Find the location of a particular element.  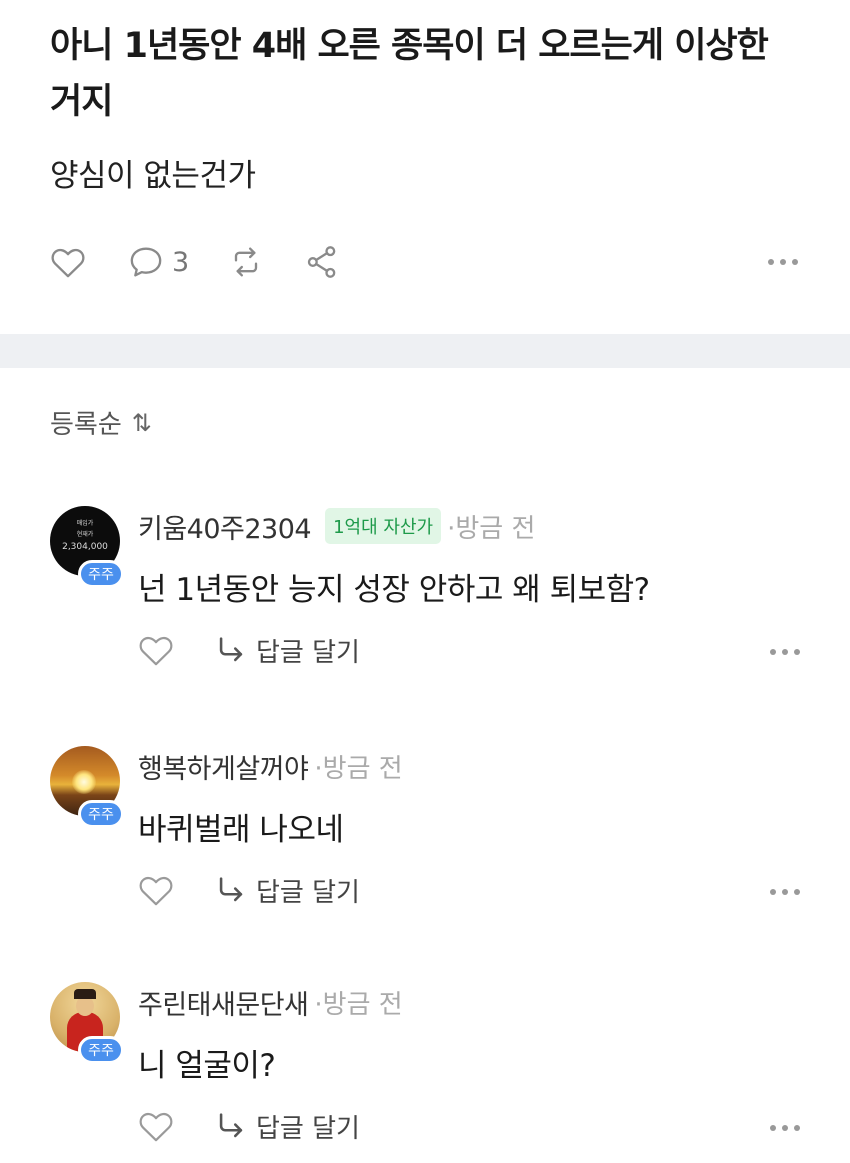

repost-button is located at coordinates (246, 262).